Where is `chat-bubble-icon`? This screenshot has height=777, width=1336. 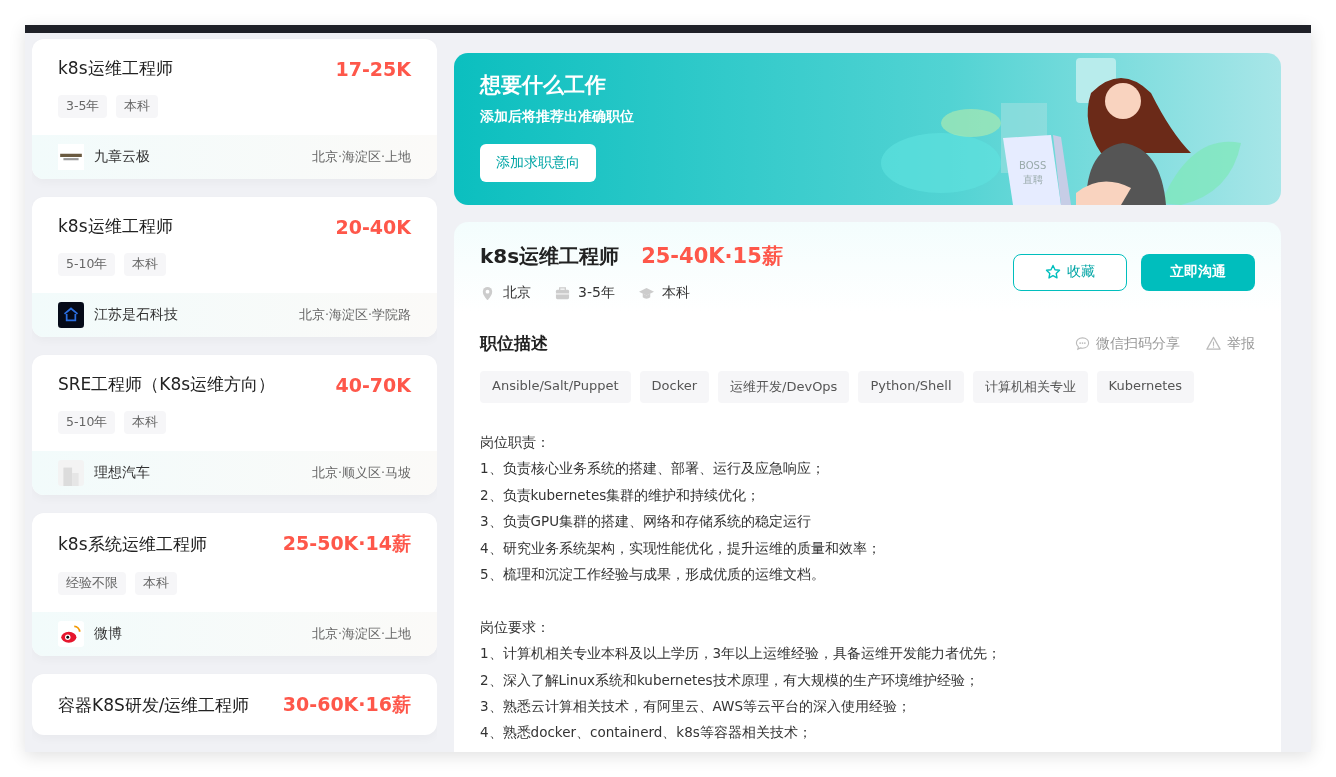
chat-bubble-icon is located at coordinates (1082, 343).